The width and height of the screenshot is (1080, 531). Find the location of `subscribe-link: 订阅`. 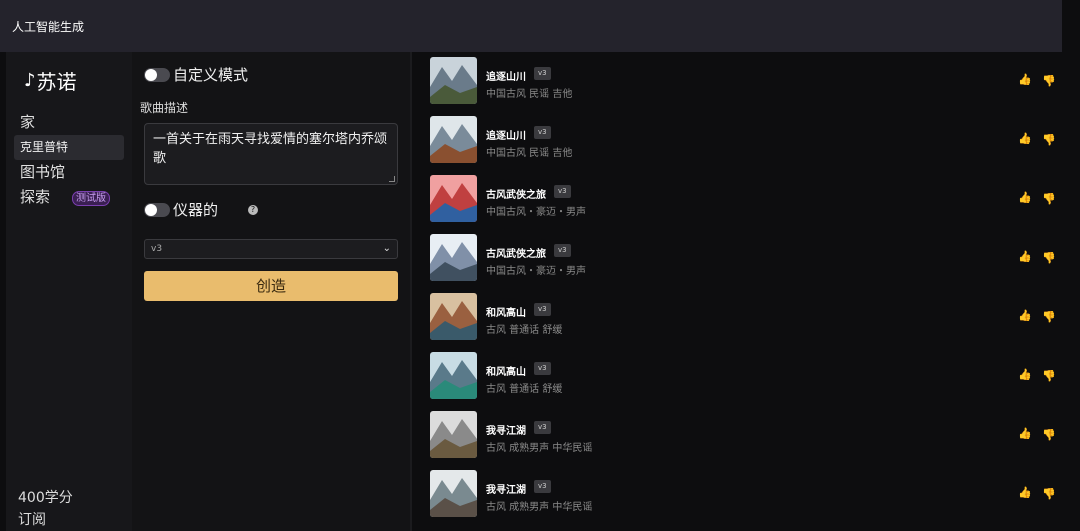

subscribe-link: 订阅 is located at coordinates (45, 520).